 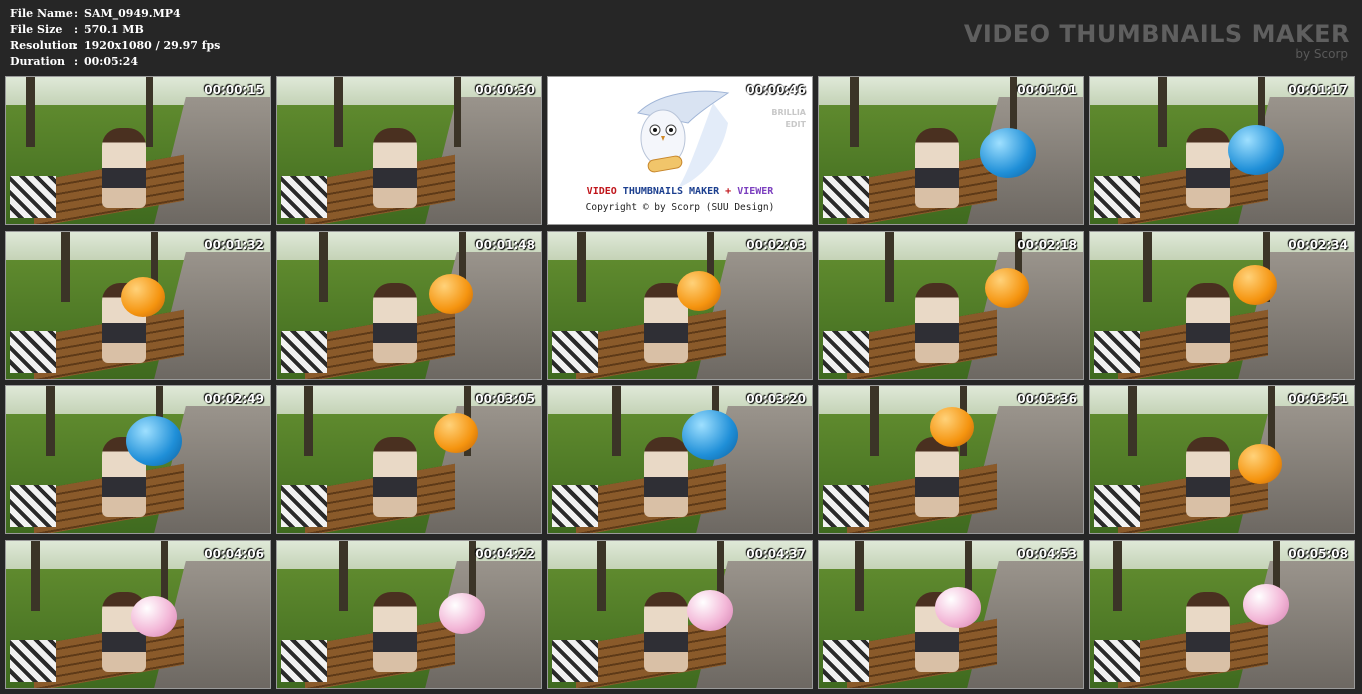 What do you see at coordinates (776, 554) in the screenshot?
I see `timecode-label: 00:04:37` at bounding box center [776, 554].